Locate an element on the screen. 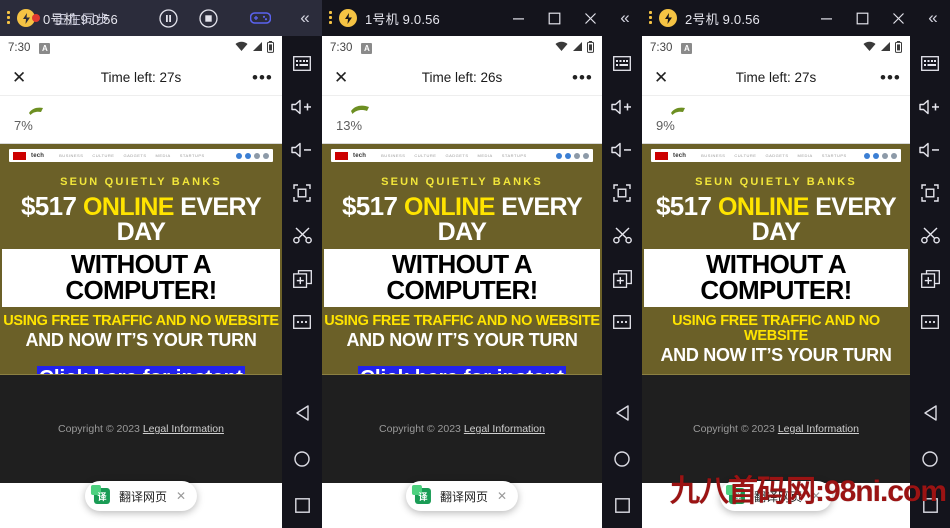 The width and height of the screenshot is (950, 528). translate-toast-2: 译 翻译网页 ✕ is located at coordinates (776, 496).